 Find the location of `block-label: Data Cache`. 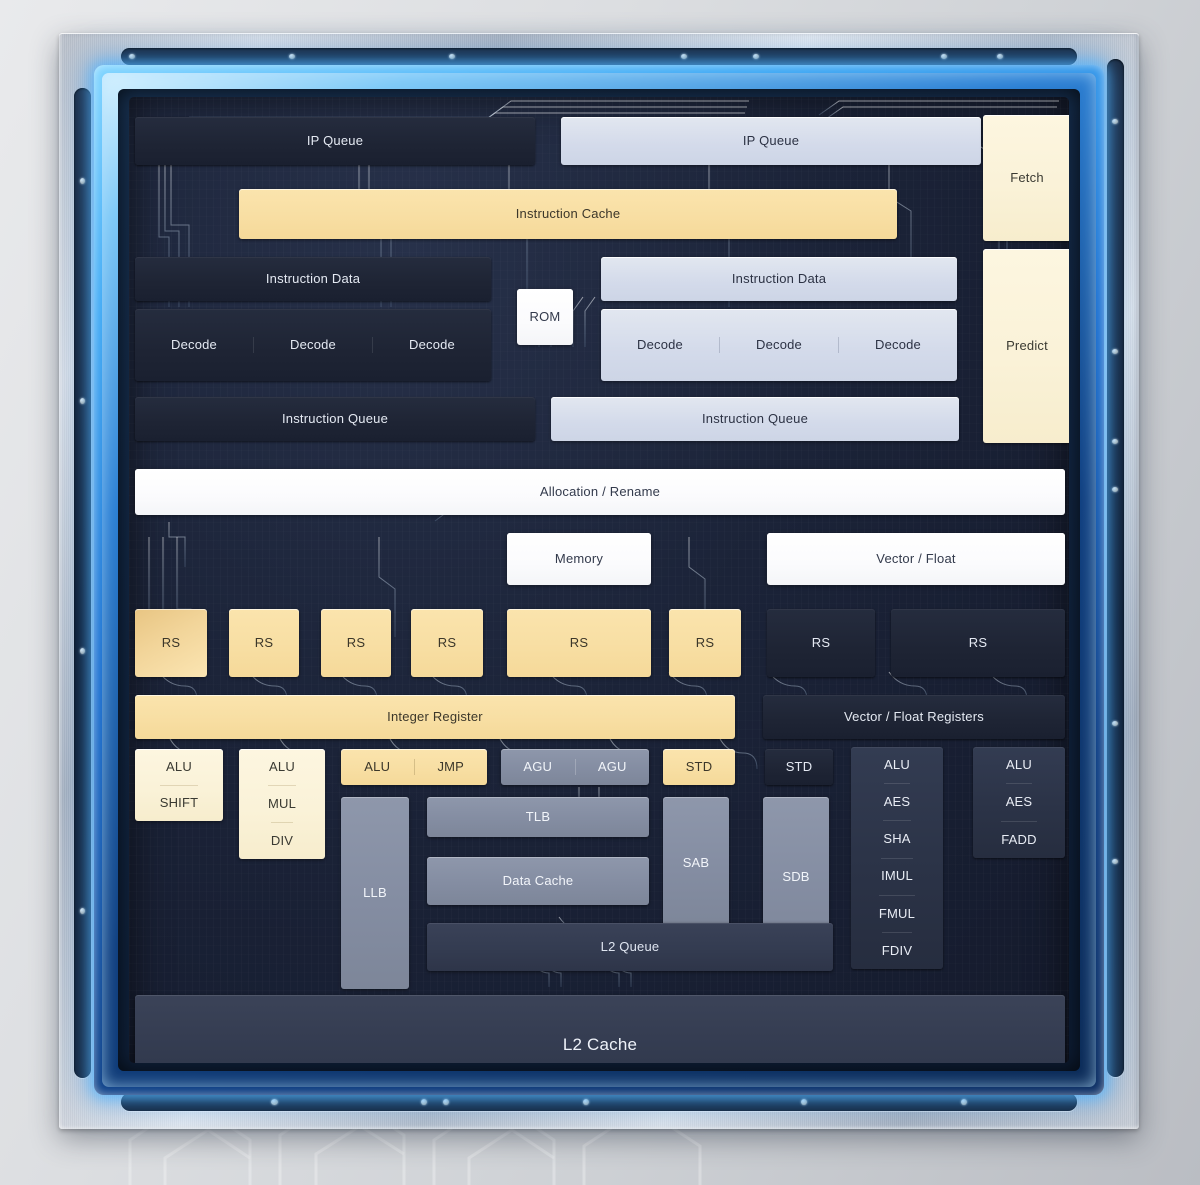

block-label: Data Cache is located at coordinates (538, 880).